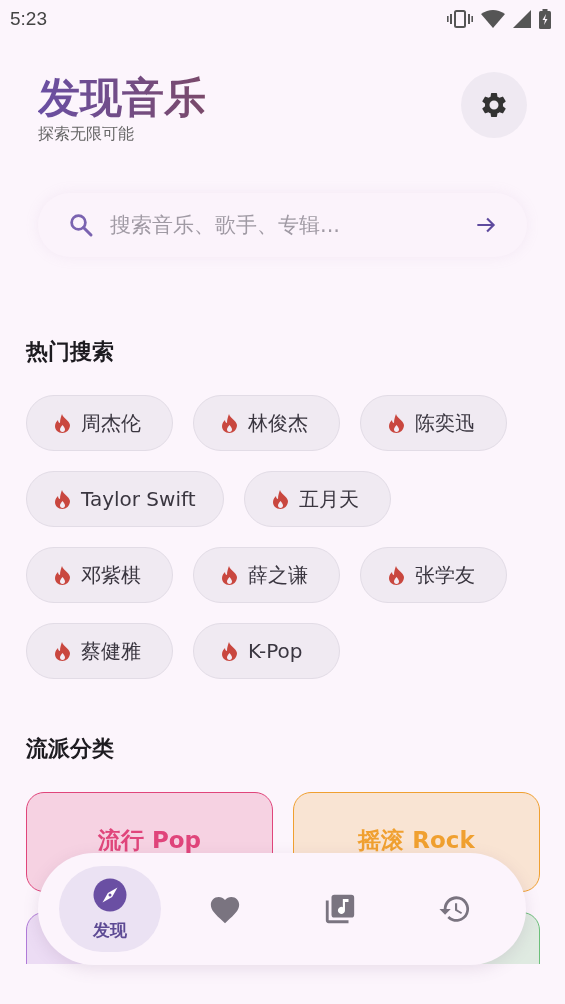 The width and height of the screenshot is (565, 1004). What do you see at coordinates (70, 352) in the screenshot?
I see `section-title: 热门搜索` at bounding box center [70, 352].